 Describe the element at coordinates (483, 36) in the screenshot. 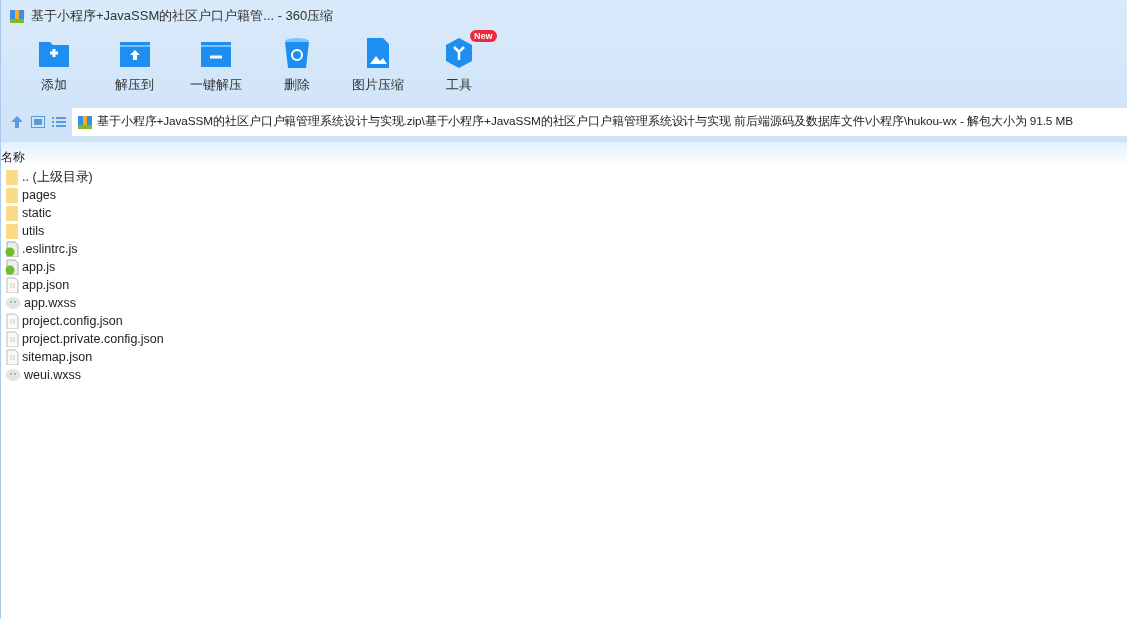

I see `new-badge: New` at that location.